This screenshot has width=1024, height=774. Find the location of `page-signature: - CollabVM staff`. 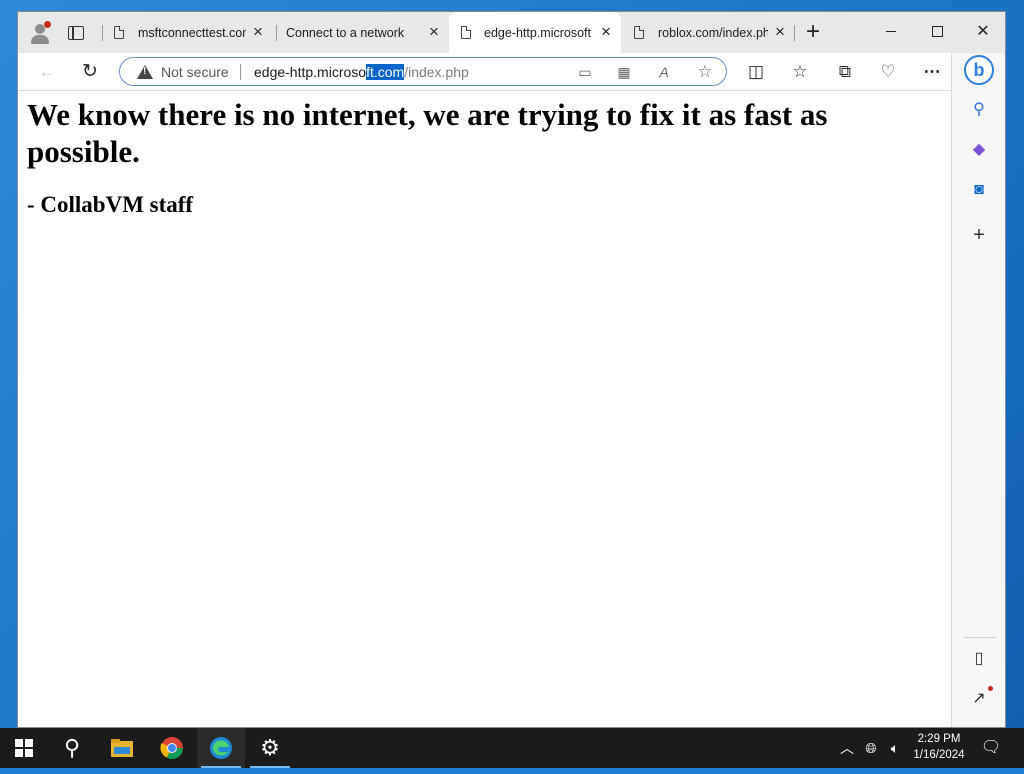

page-signature: - CollabVM staff is located at coordinates (110, 204).